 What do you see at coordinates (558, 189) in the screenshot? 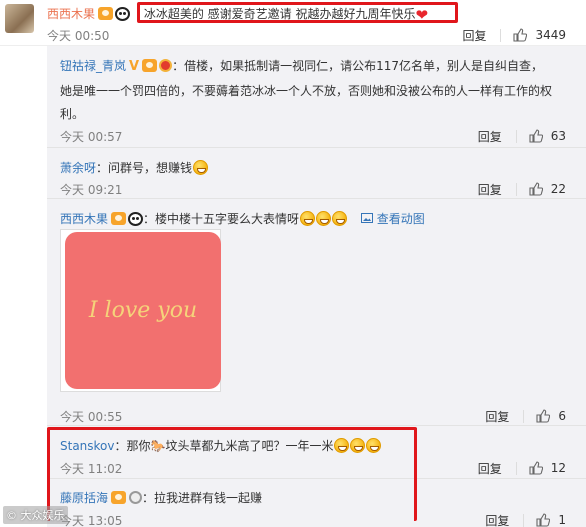
I see `like-count: 22` at bounding box center [558, 189].